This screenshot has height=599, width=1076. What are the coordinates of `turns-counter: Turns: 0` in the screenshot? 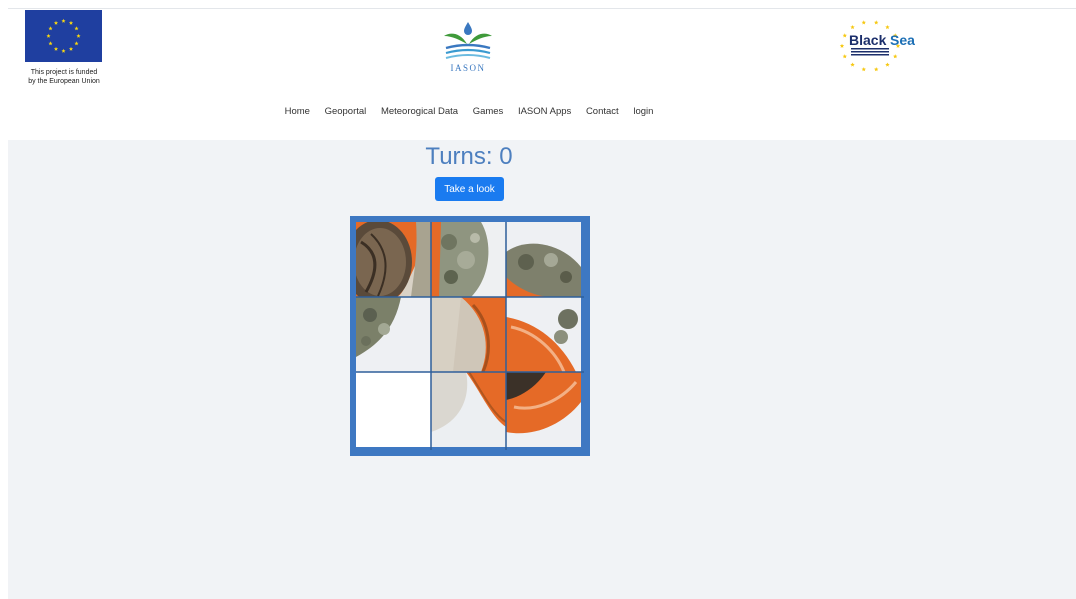 It's located at (469, 156).